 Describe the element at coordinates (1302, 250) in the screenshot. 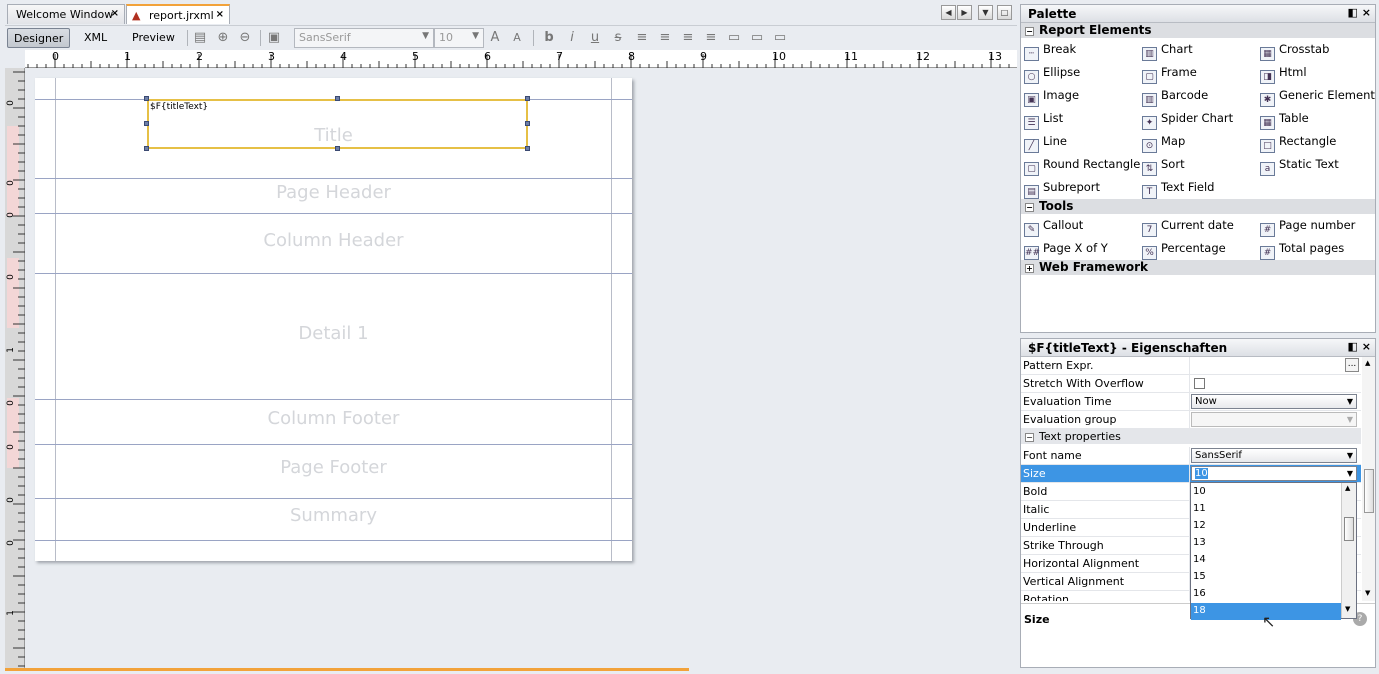

I see `tool-item-total-pages: # Total pages` at that location.